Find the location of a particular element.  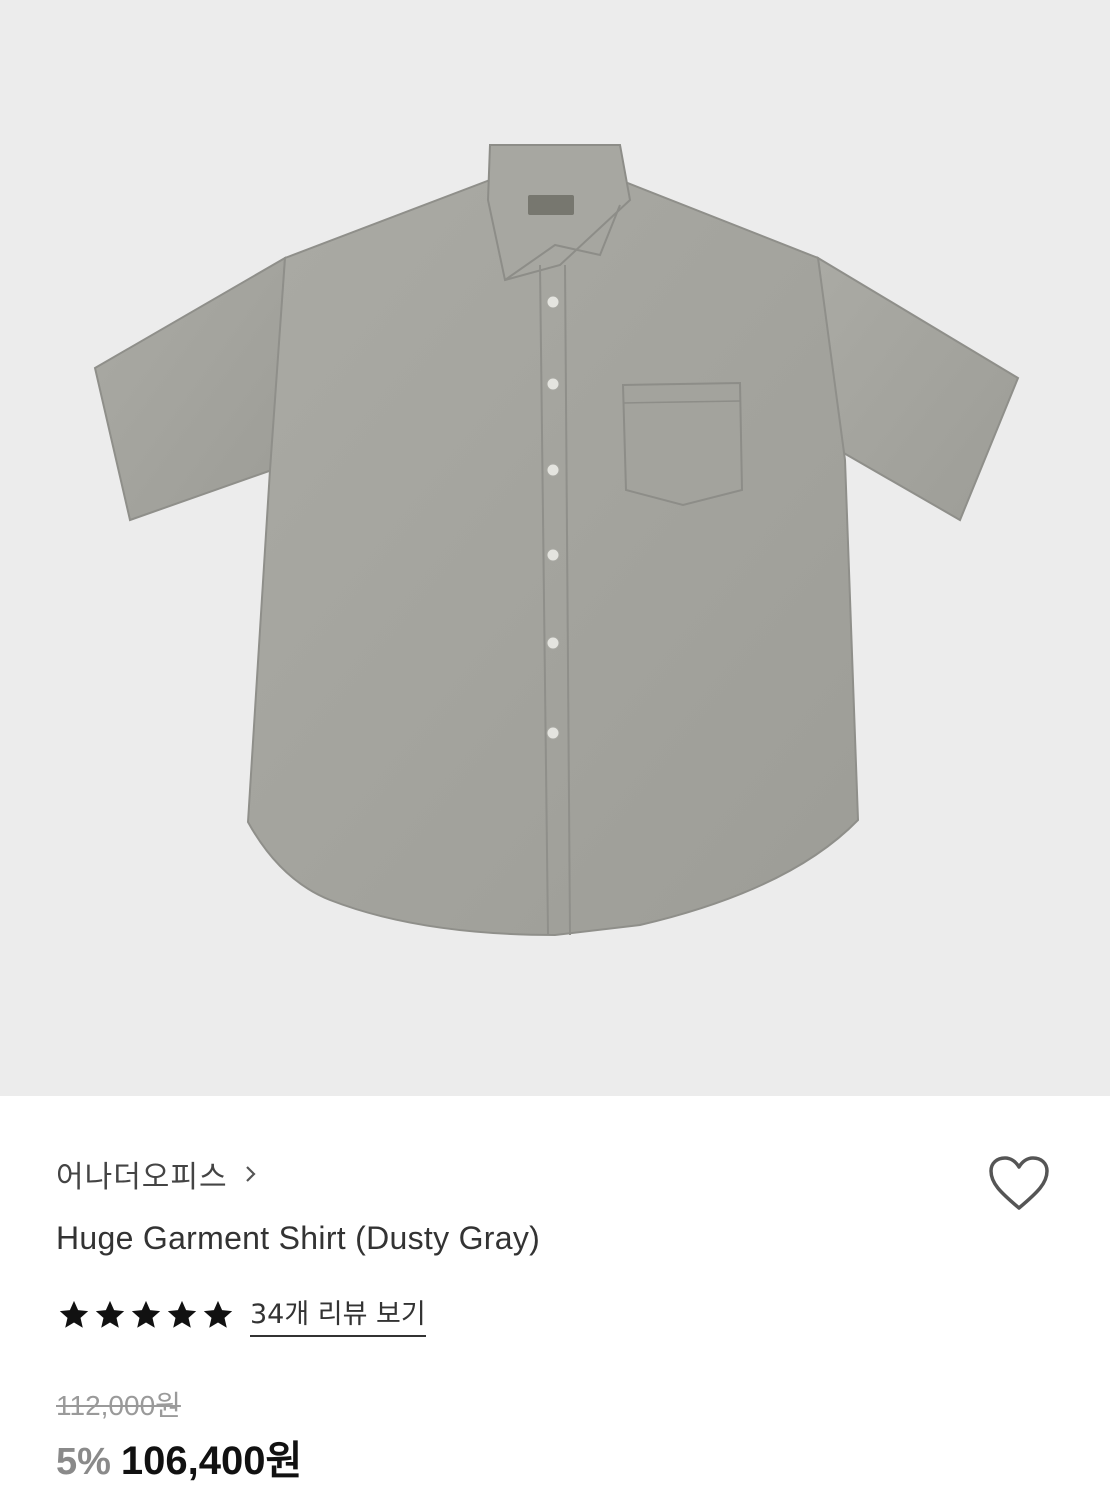

product-title: Huge Garment Shirt (Dusty Gray) is located at coordinates (298, 1238).